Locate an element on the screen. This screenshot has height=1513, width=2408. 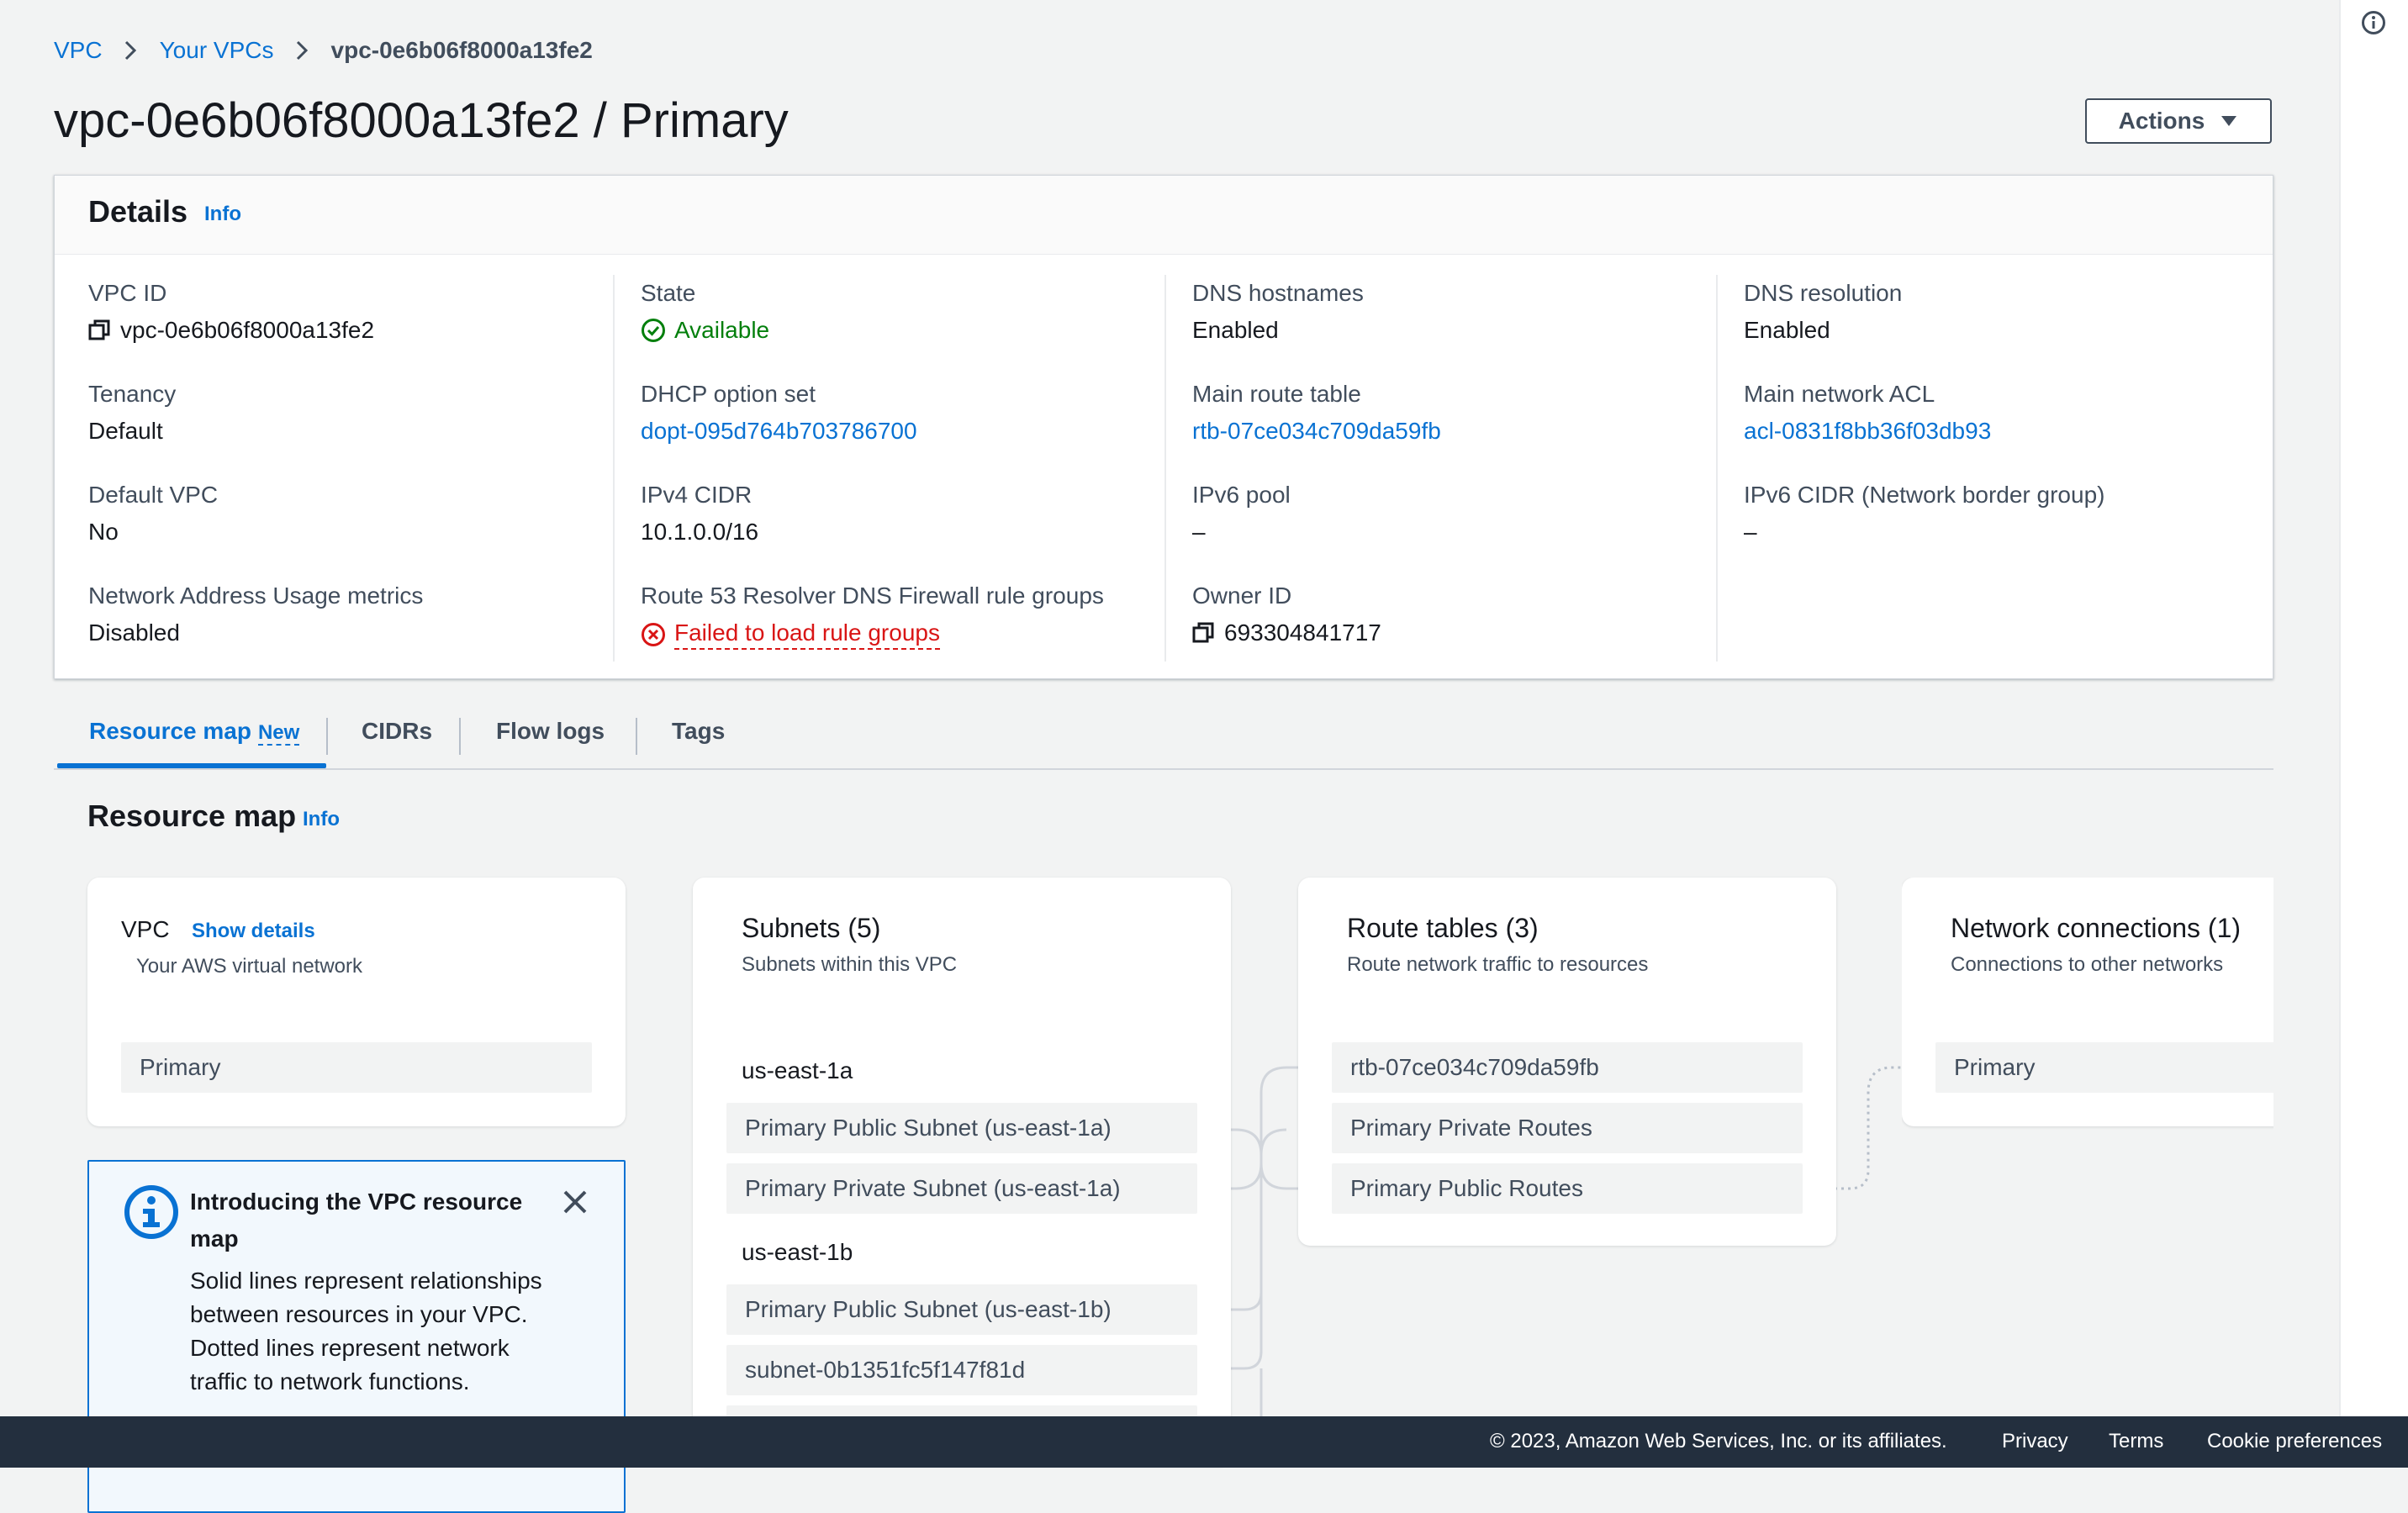
route-table-item: Primary Private Routes is located at coordinates (1567, 1128).